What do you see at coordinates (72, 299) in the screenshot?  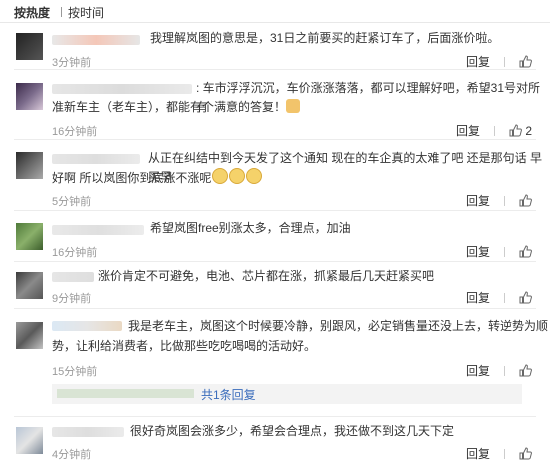 I see `comment-time: 9分钟前` at bounding box center [72, 299].